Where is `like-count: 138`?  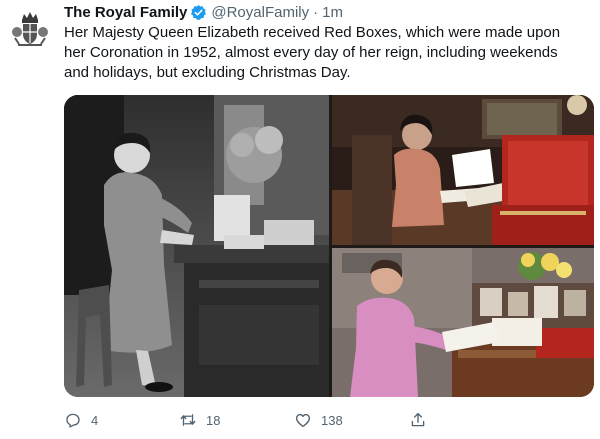
like-count: 138 is located at coordinates (332, 420).